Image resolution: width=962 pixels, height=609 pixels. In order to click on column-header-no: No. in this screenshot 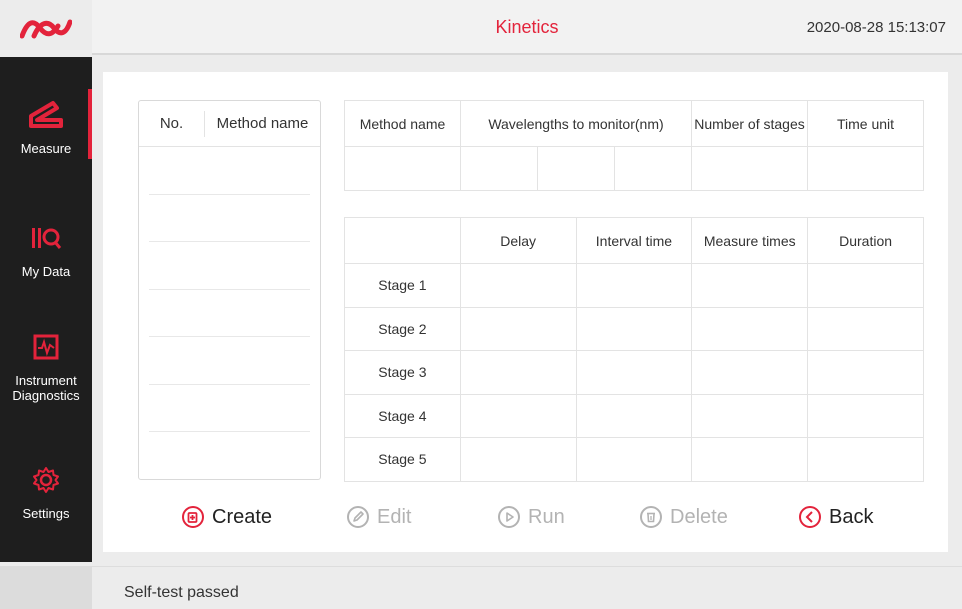, I will do `click(172, 123)`.